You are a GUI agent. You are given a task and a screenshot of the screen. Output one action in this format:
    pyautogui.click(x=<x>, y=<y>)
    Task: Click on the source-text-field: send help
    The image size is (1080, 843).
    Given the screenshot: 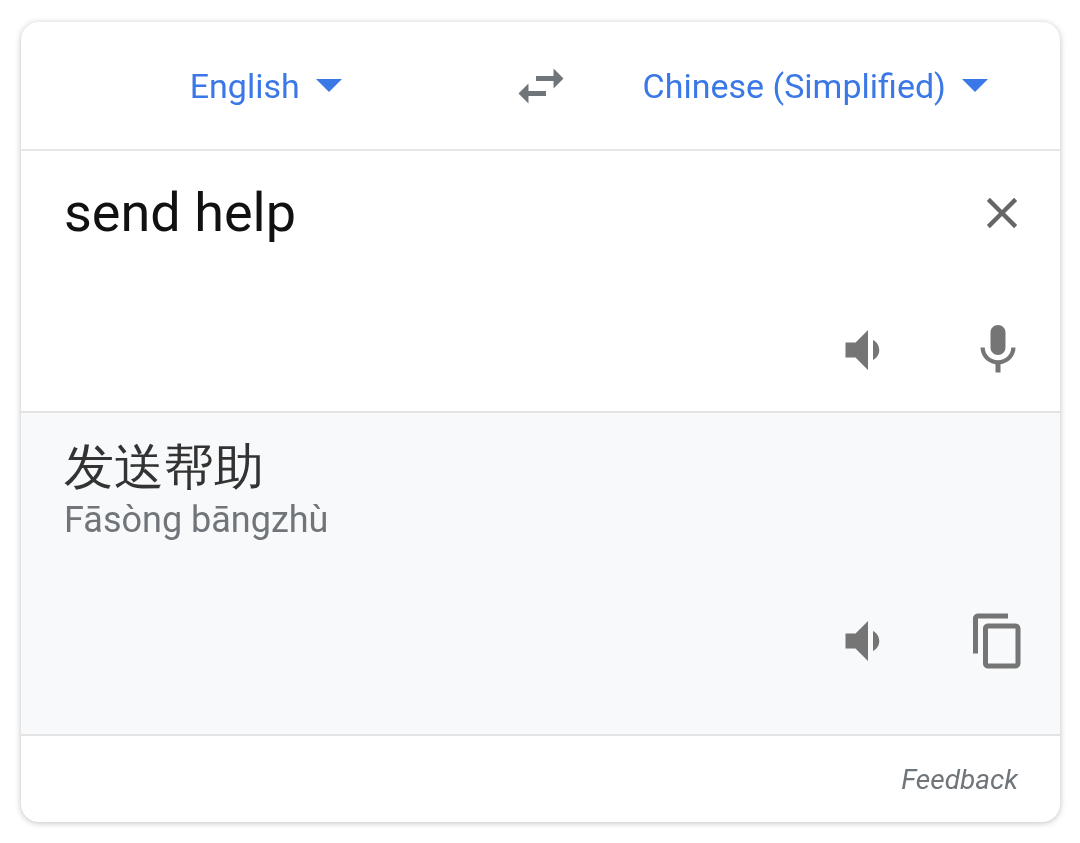 What is the action you would take?
    pyautogui.click(x=520, y=212)
    